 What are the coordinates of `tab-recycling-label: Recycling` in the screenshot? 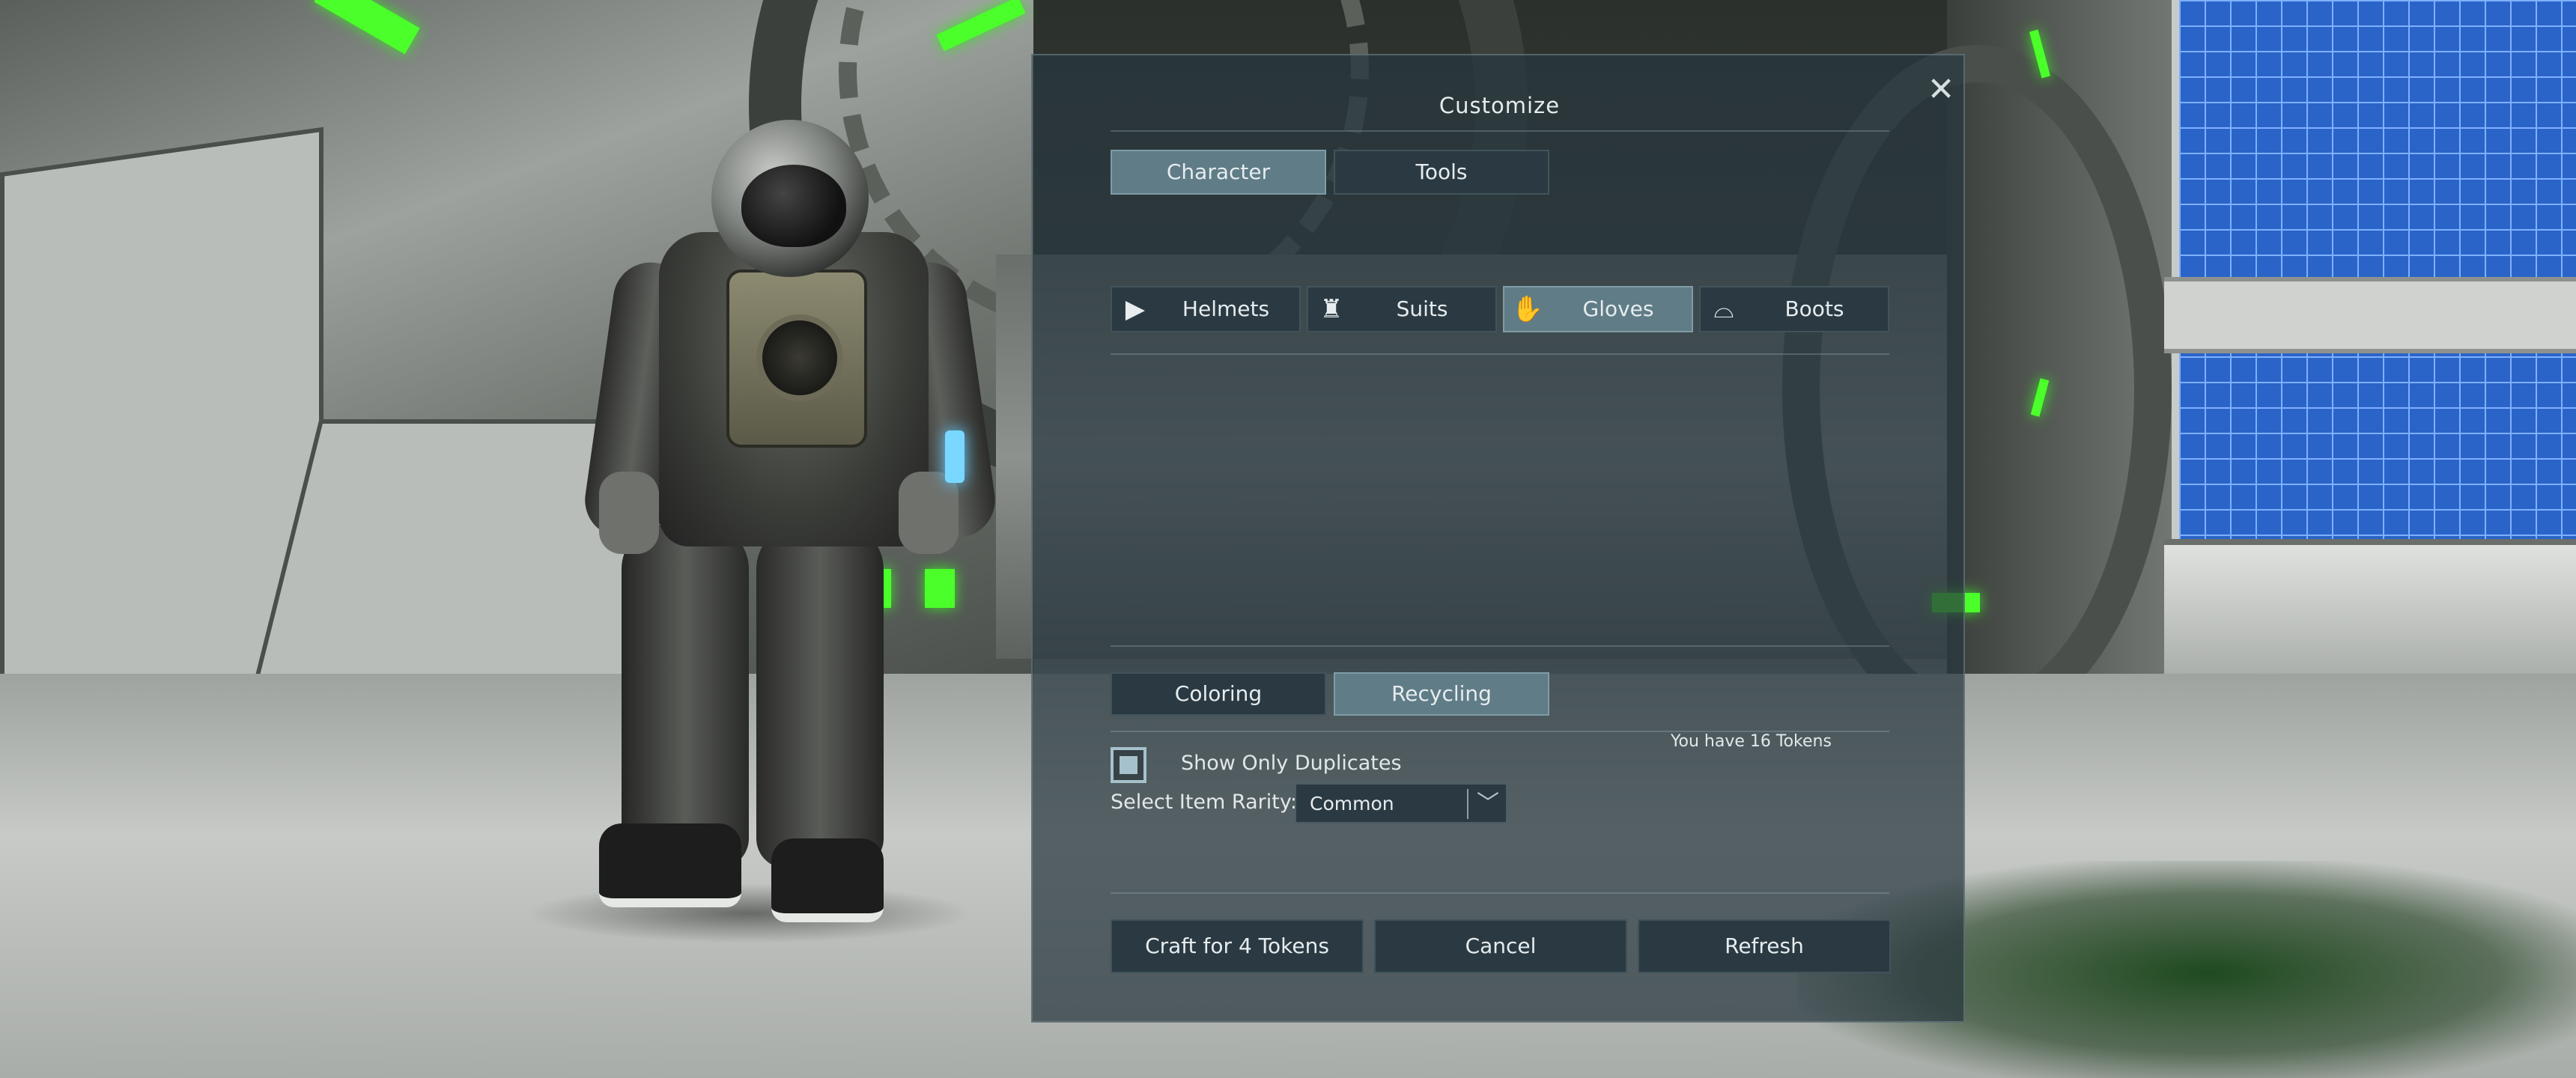 It's located at (1441, 693).